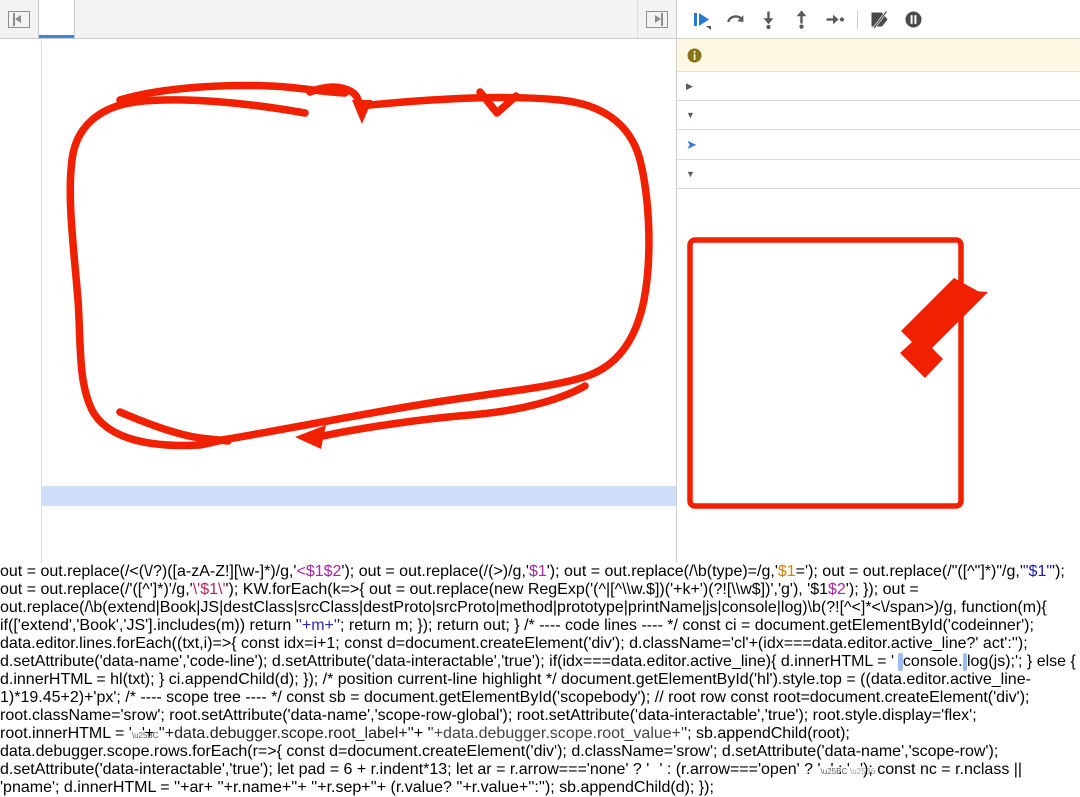  I want to click on paused-status-bar, so click(878, 55).